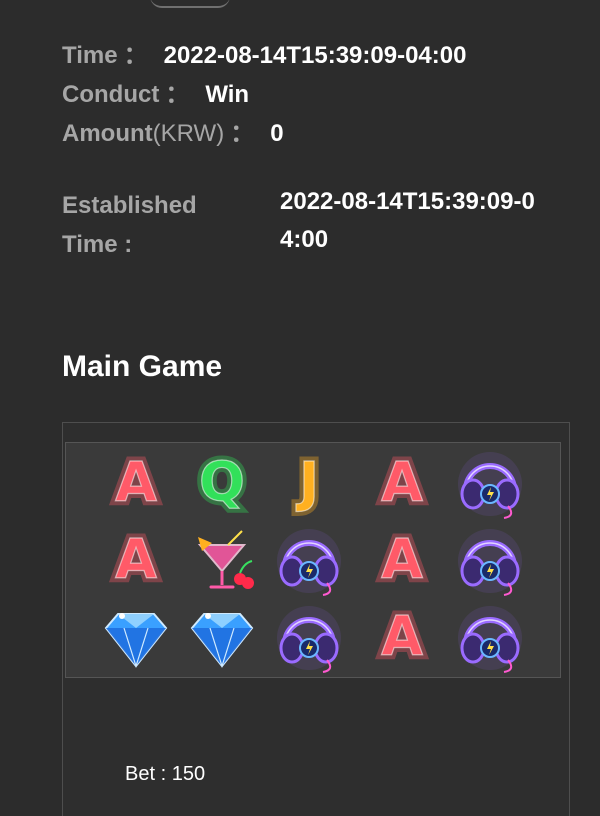 This screenshot has width=600, height=816. Describe the element at coordinates (135, 55) in the screenshot. I see `time-colon: ：` at that location.